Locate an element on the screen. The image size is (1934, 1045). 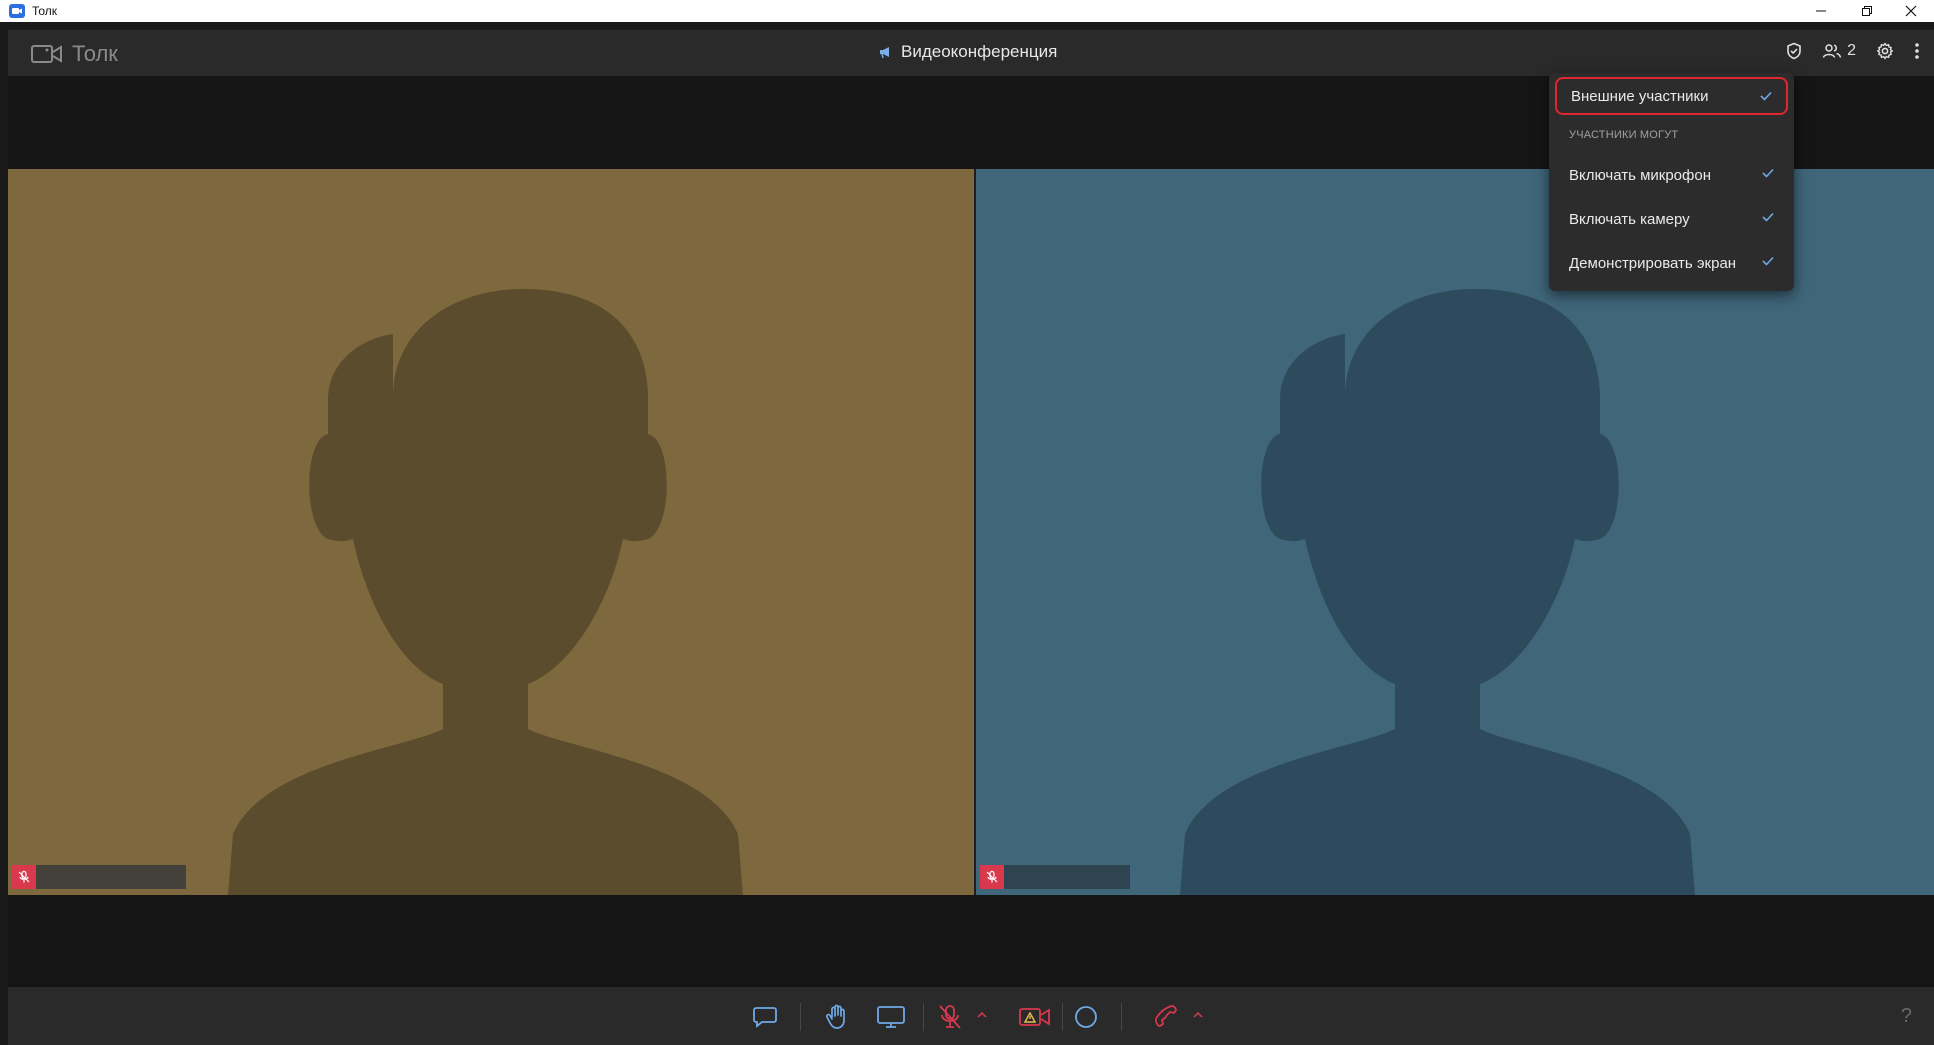
call-options-caret is located at coordinates (1198, 1014).